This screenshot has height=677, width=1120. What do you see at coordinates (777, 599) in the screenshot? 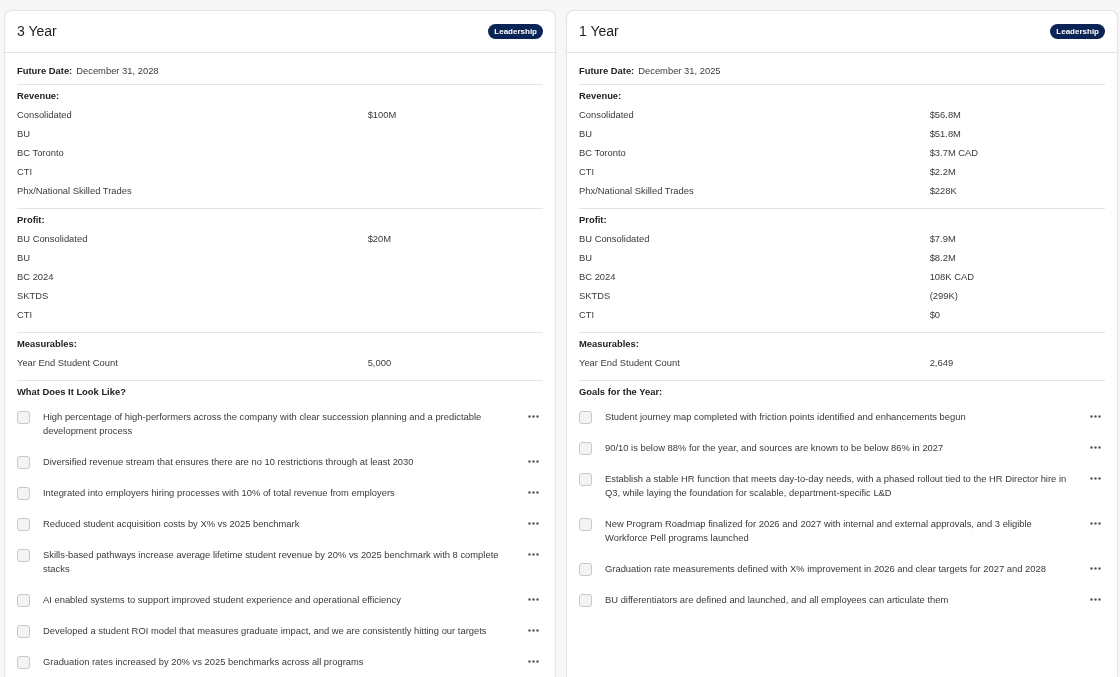
I see `goal-text: BU differentiators are defined and launched, and all employees can articulate them` at bounding box center [777, 599].